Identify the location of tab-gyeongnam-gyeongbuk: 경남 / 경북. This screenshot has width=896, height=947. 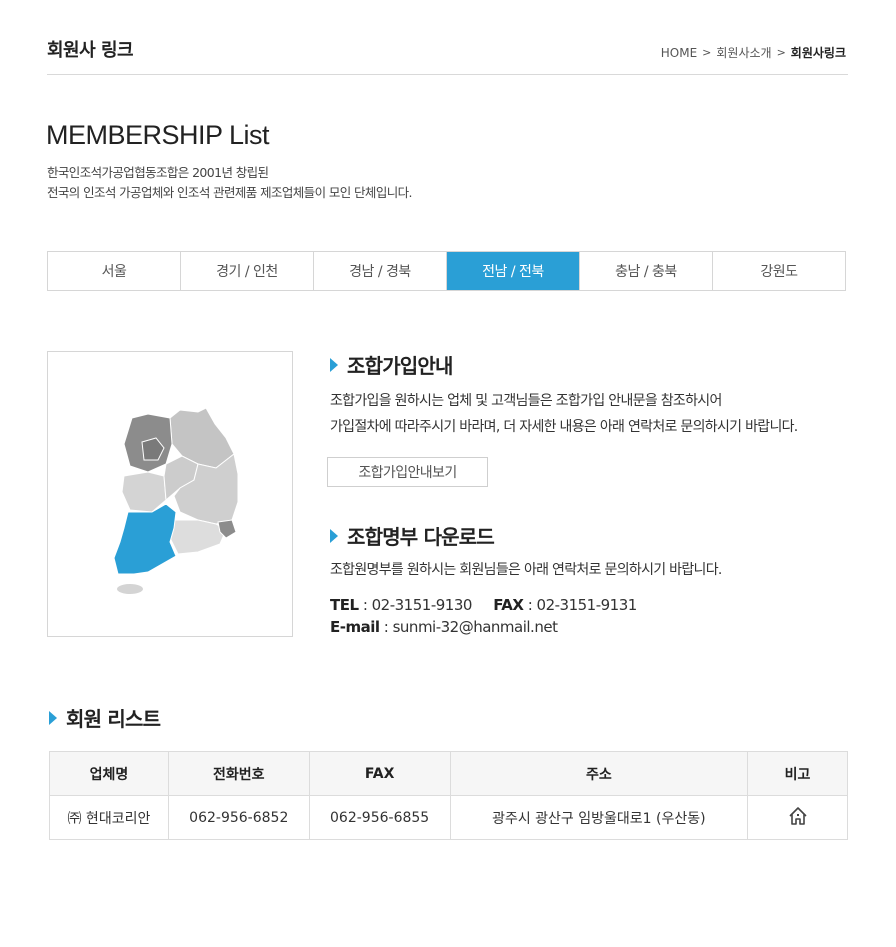
(380, 271).